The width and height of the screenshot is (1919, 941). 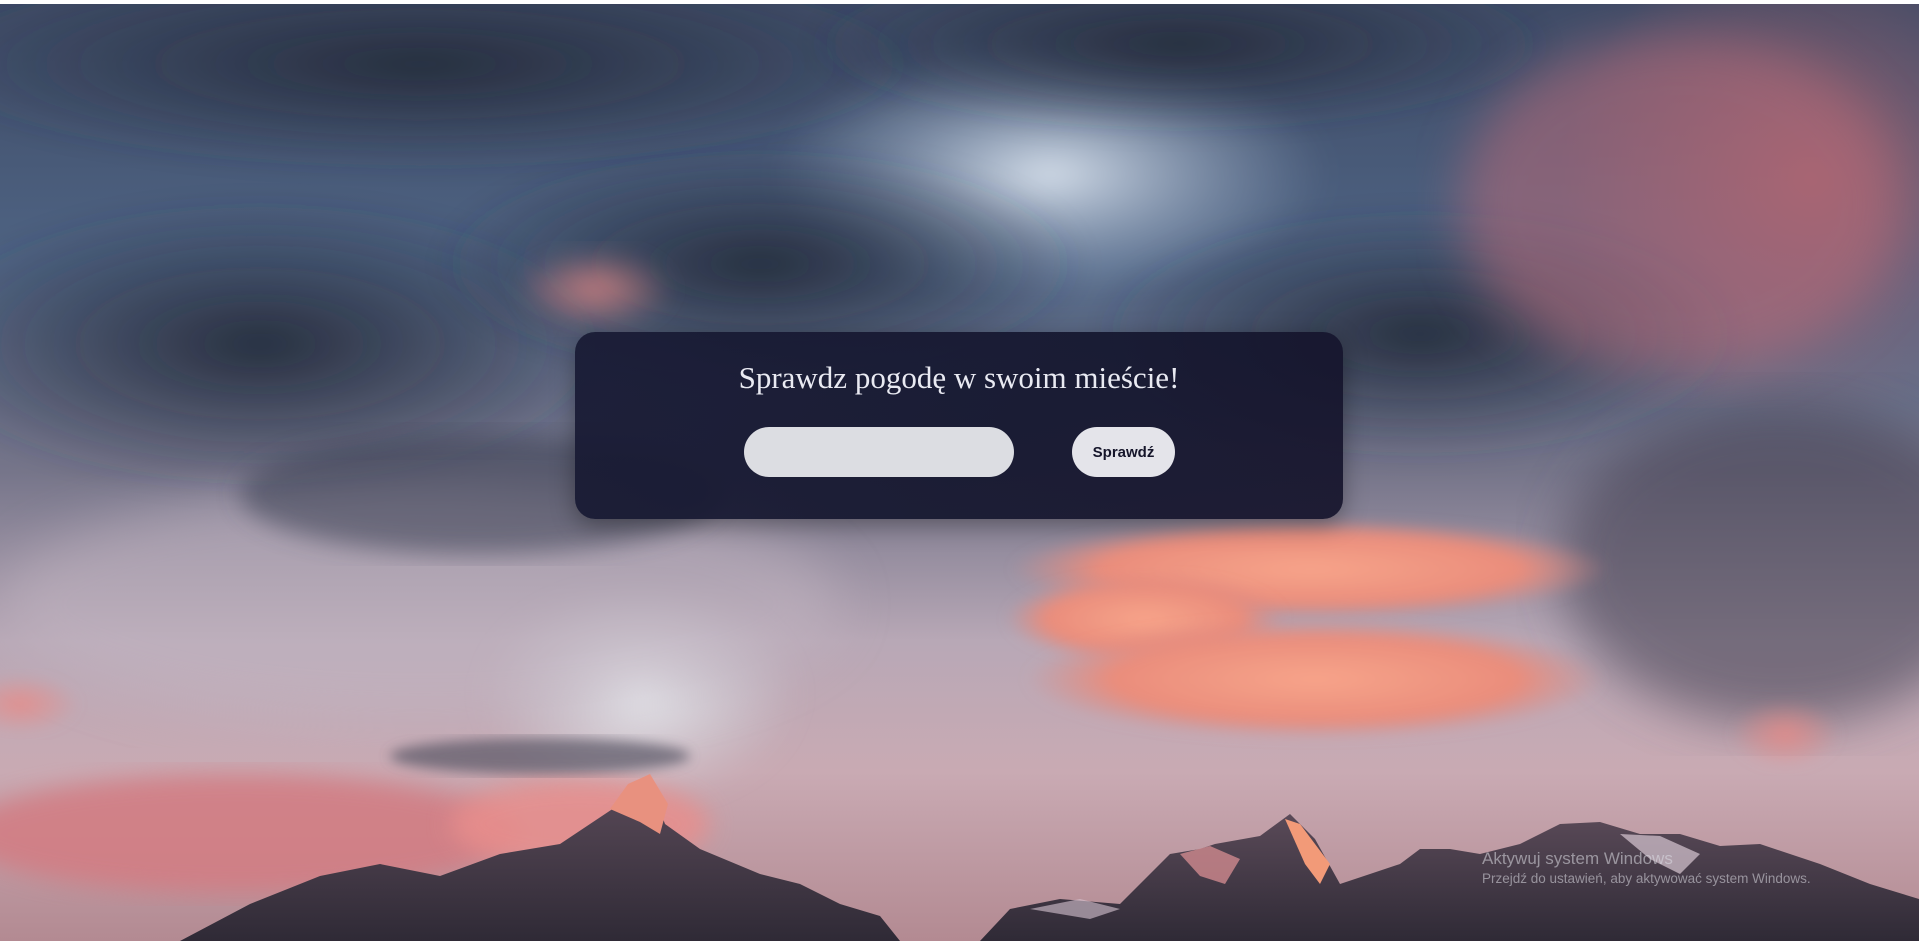 What do you see at coordinates (879, 452) in the screenshot?
I see `city-input` at bounding box center [879, 452].